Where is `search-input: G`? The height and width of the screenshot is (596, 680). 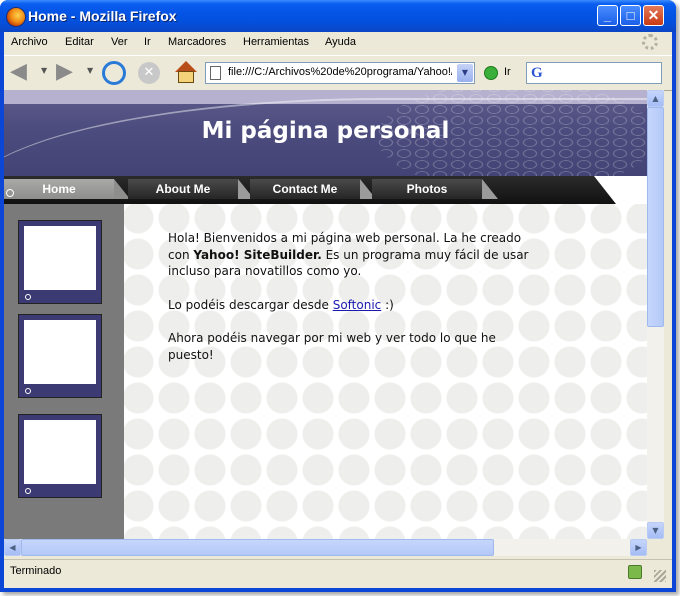
search-input: G is located at coordinates (594, 73).